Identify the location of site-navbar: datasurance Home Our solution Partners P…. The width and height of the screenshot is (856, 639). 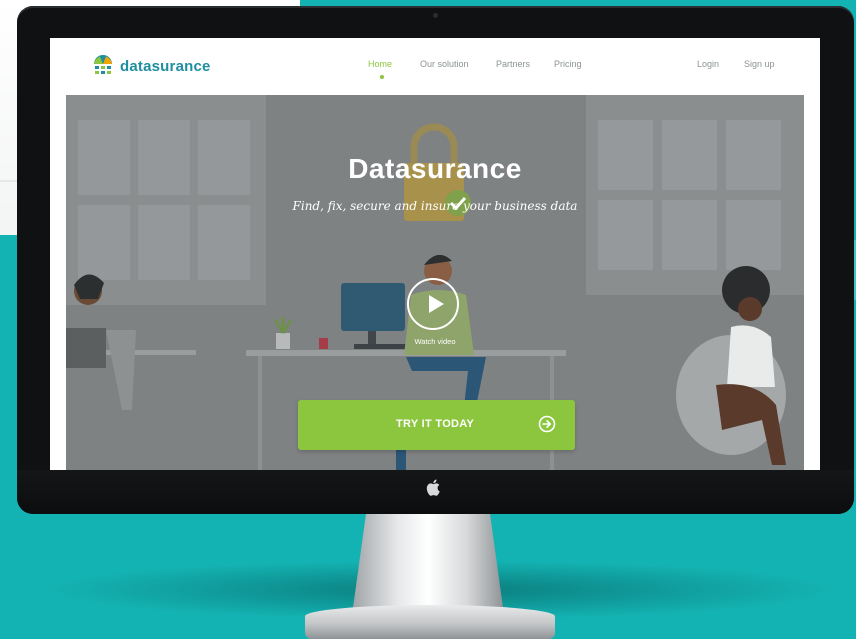
(435, 66).